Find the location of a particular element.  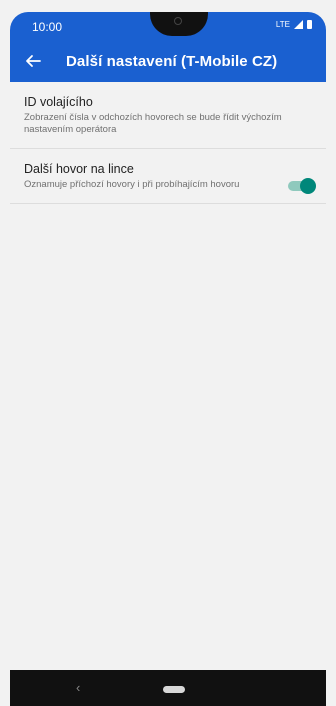

nav-home-pill is located at coordinates (174, 689).